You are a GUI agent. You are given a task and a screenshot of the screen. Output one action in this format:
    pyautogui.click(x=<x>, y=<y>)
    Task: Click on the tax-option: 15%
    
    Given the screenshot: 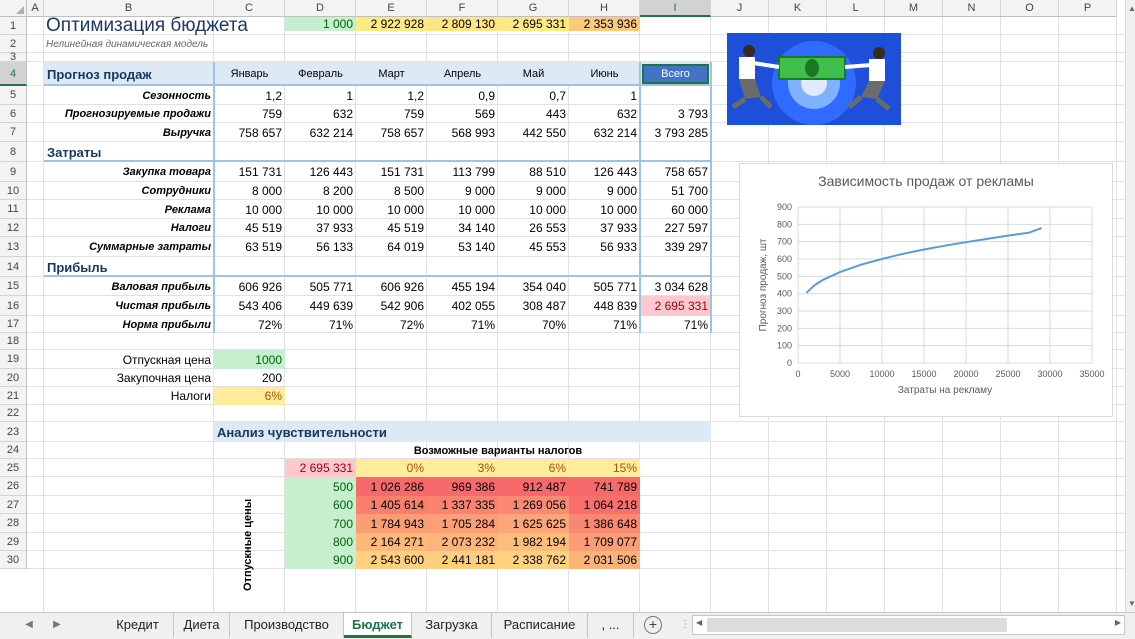 What is the action you would take?
    pyautogui.click(x=604, y=468)
    